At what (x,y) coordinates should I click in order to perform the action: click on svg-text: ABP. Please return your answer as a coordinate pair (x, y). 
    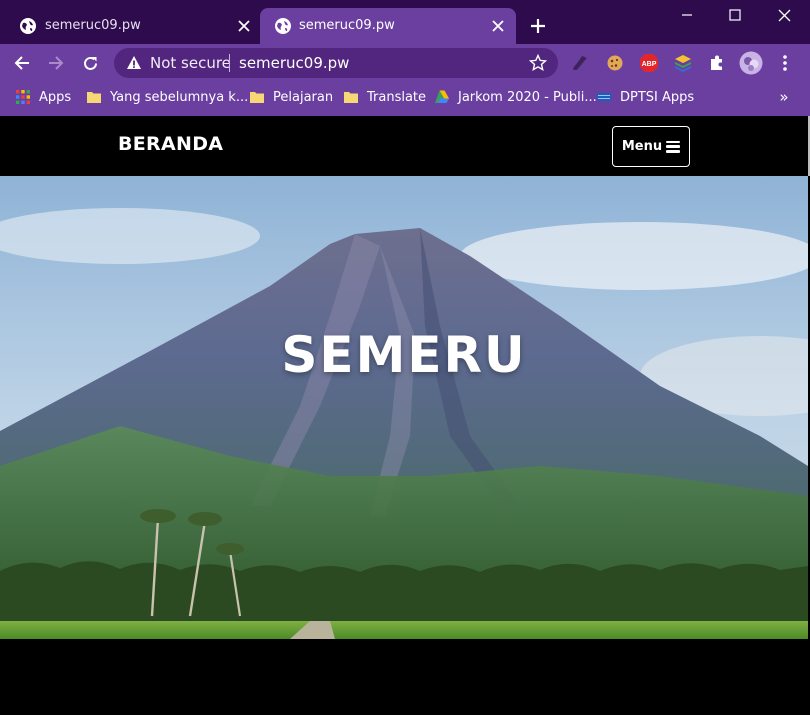
    Looking at the image, I should click on (649, 64).